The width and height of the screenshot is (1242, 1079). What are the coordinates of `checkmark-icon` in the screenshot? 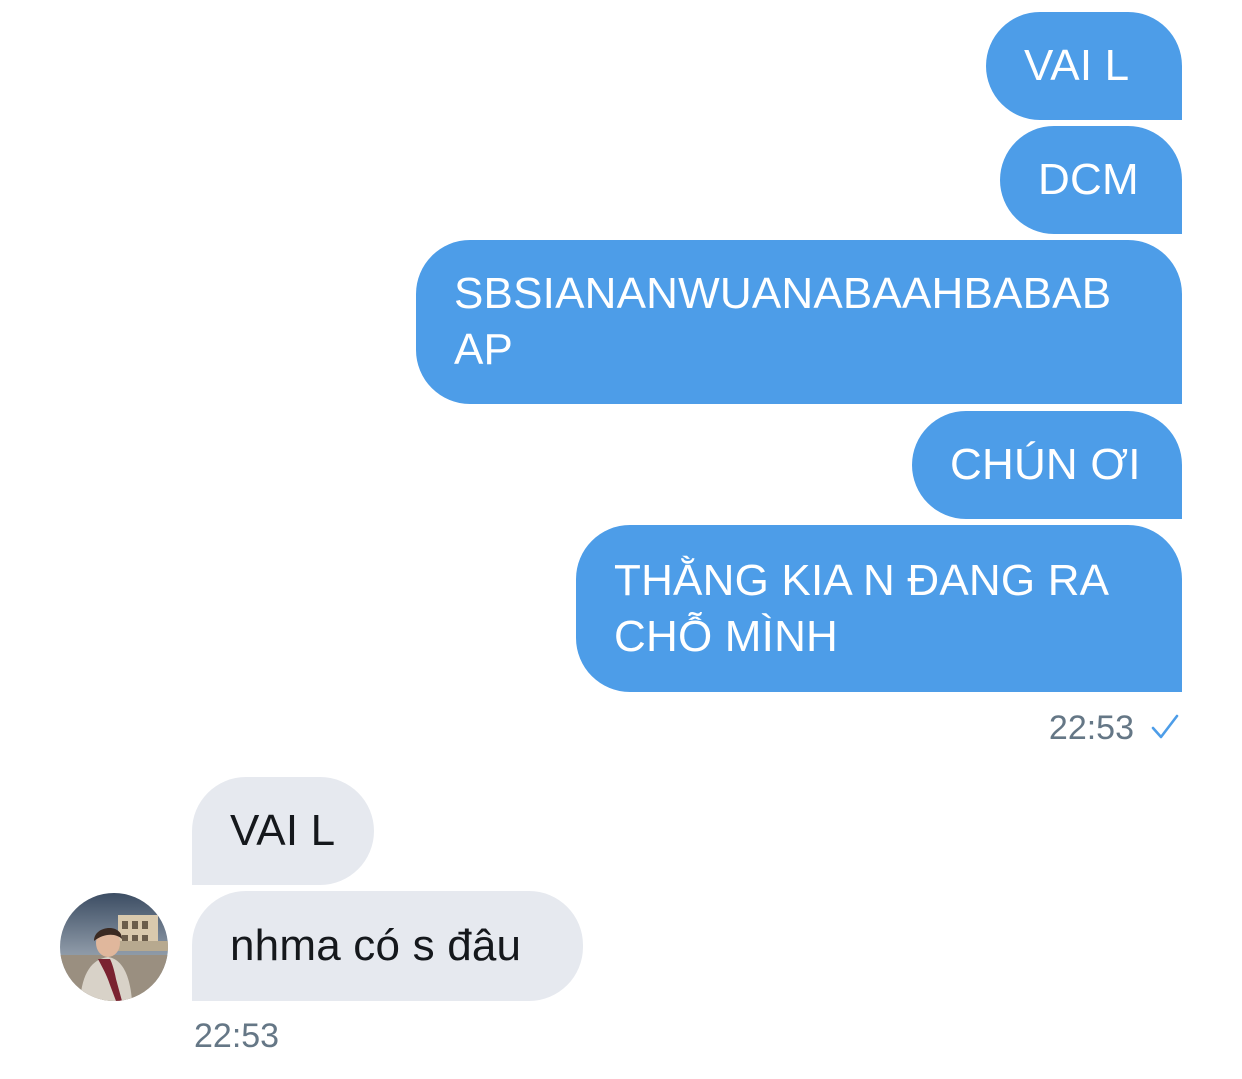 It's located at (1165, 729).